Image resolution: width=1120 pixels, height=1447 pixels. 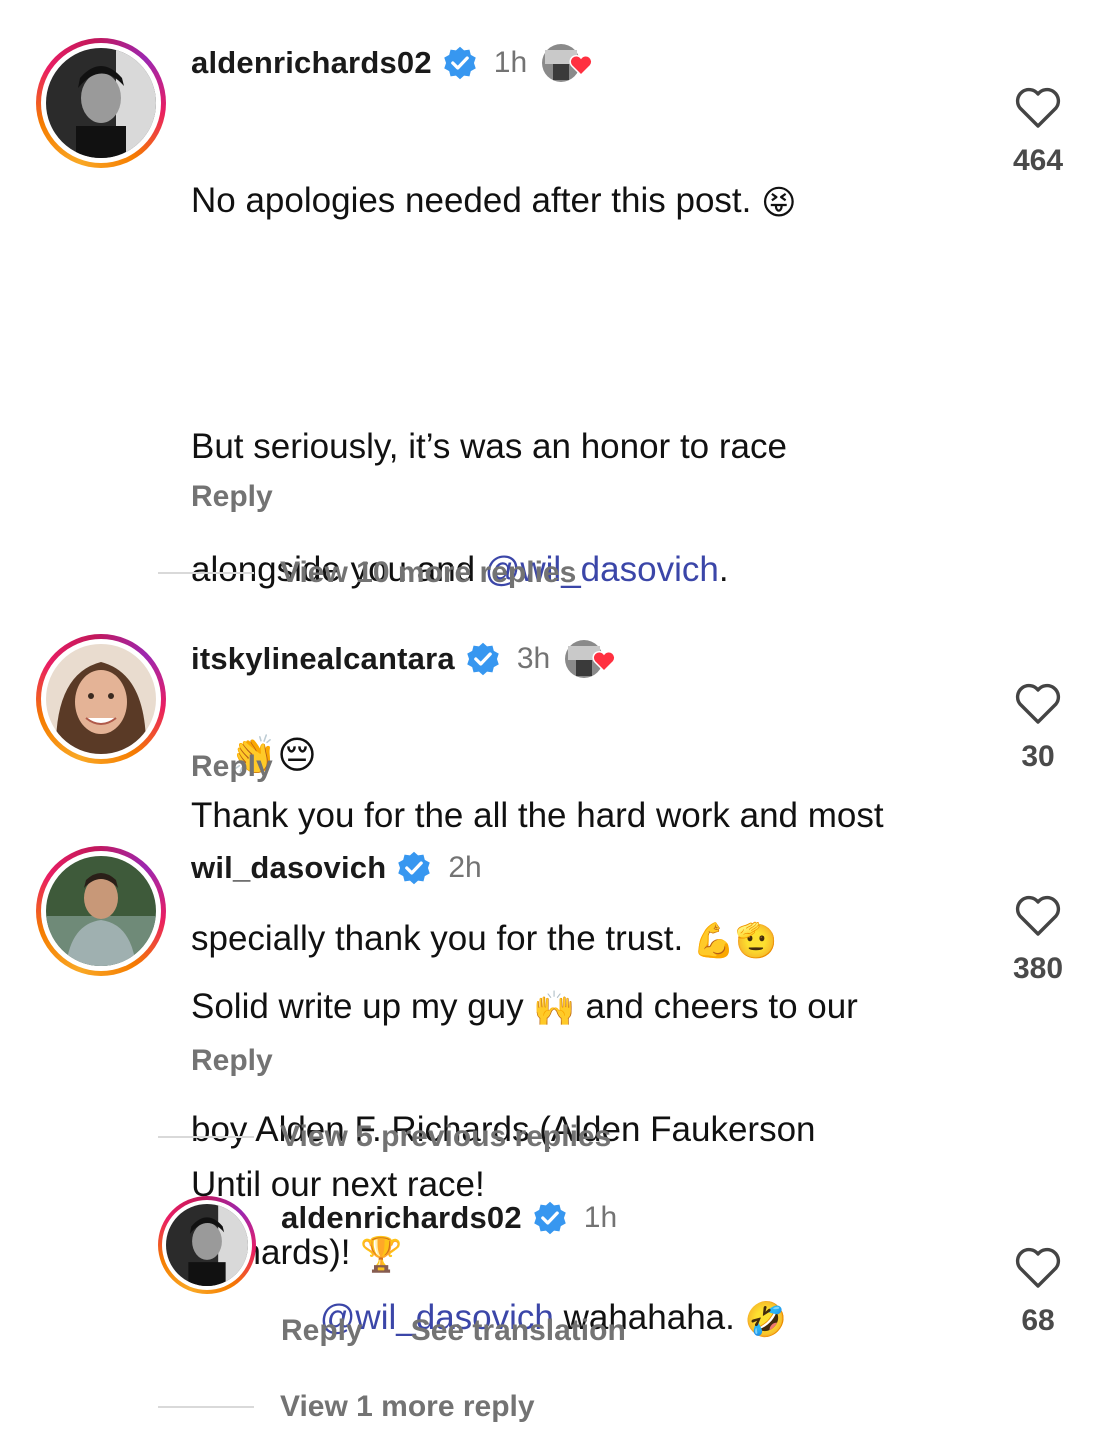 What do you see at coordinates (471, 200) in the screenshot?
I see `comment-text-line: No apologies needed after this post.` at bounding box center [471, 200].